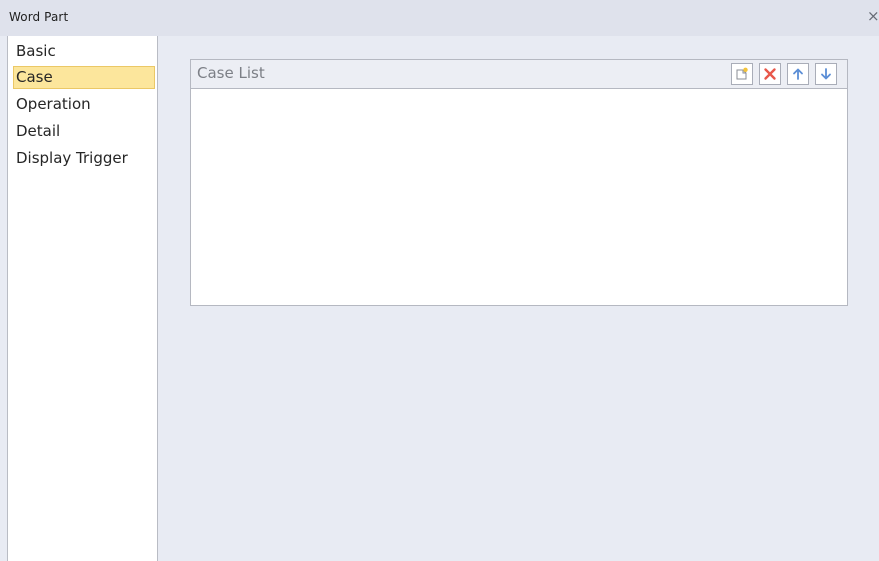 The height and width of the screenshot is (561, 879). Describe the element at coordinates (84, 51) in the screenshot. I see `sidebar-item-basic: Basic` at that location.